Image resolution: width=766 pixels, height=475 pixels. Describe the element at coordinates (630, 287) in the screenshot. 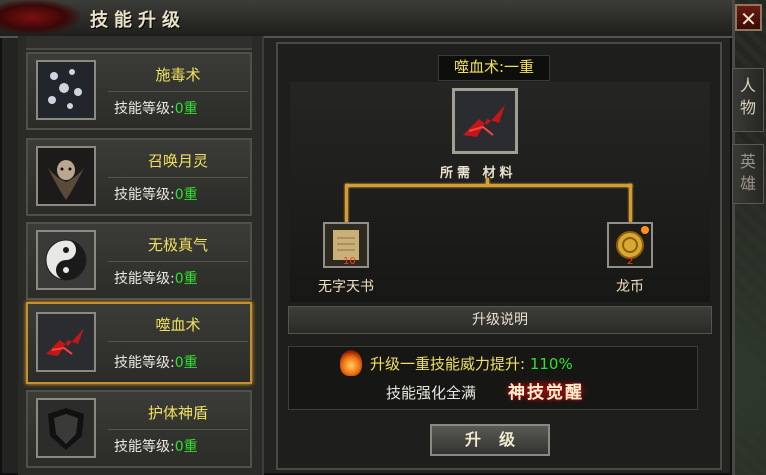

I see `material-name: 龙币` at that location.